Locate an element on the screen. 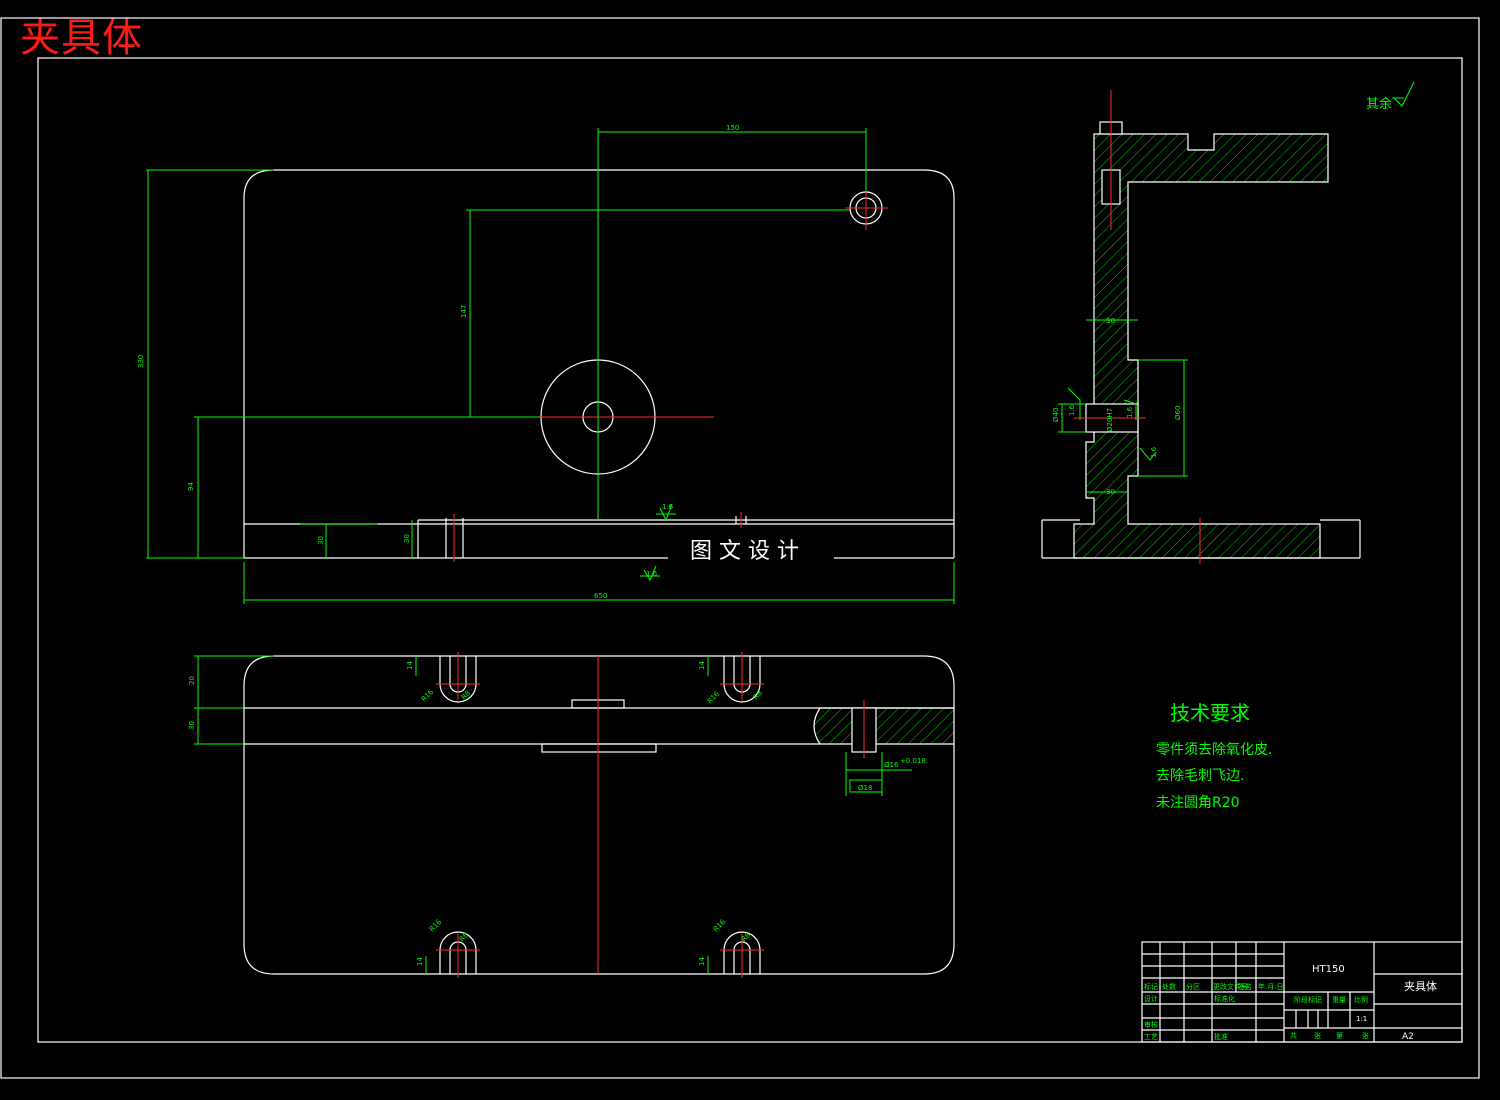  svg-text: Ø40 is located at coordinates (1056, 415).